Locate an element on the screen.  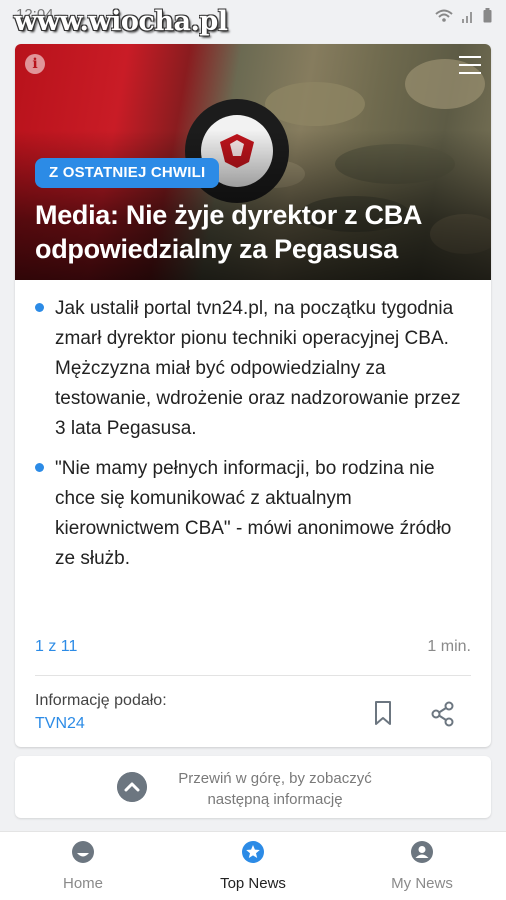
bottom-nav: Home Top News My News is located at coordinates (253, 865).